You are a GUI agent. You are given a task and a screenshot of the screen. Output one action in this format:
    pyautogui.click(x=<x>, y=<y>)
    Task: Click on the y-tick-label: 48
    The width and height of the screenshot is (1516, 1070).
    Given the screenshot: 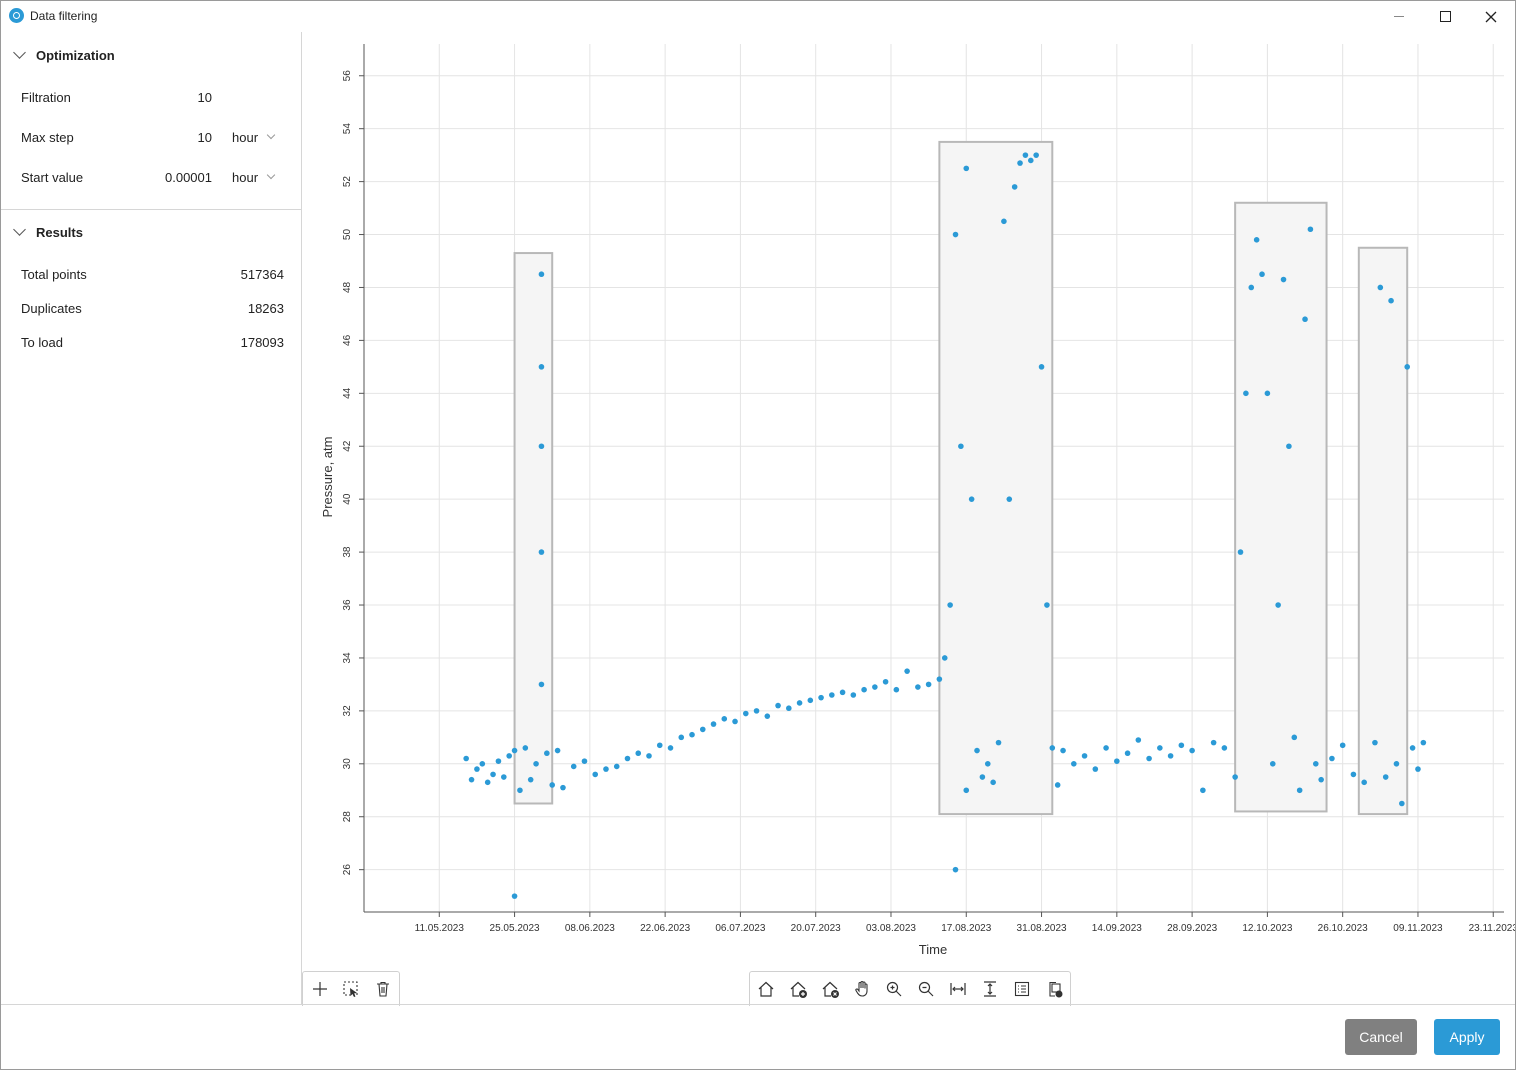 What is the action you would take?
    pyautogui.click(x=347, y=287)
    